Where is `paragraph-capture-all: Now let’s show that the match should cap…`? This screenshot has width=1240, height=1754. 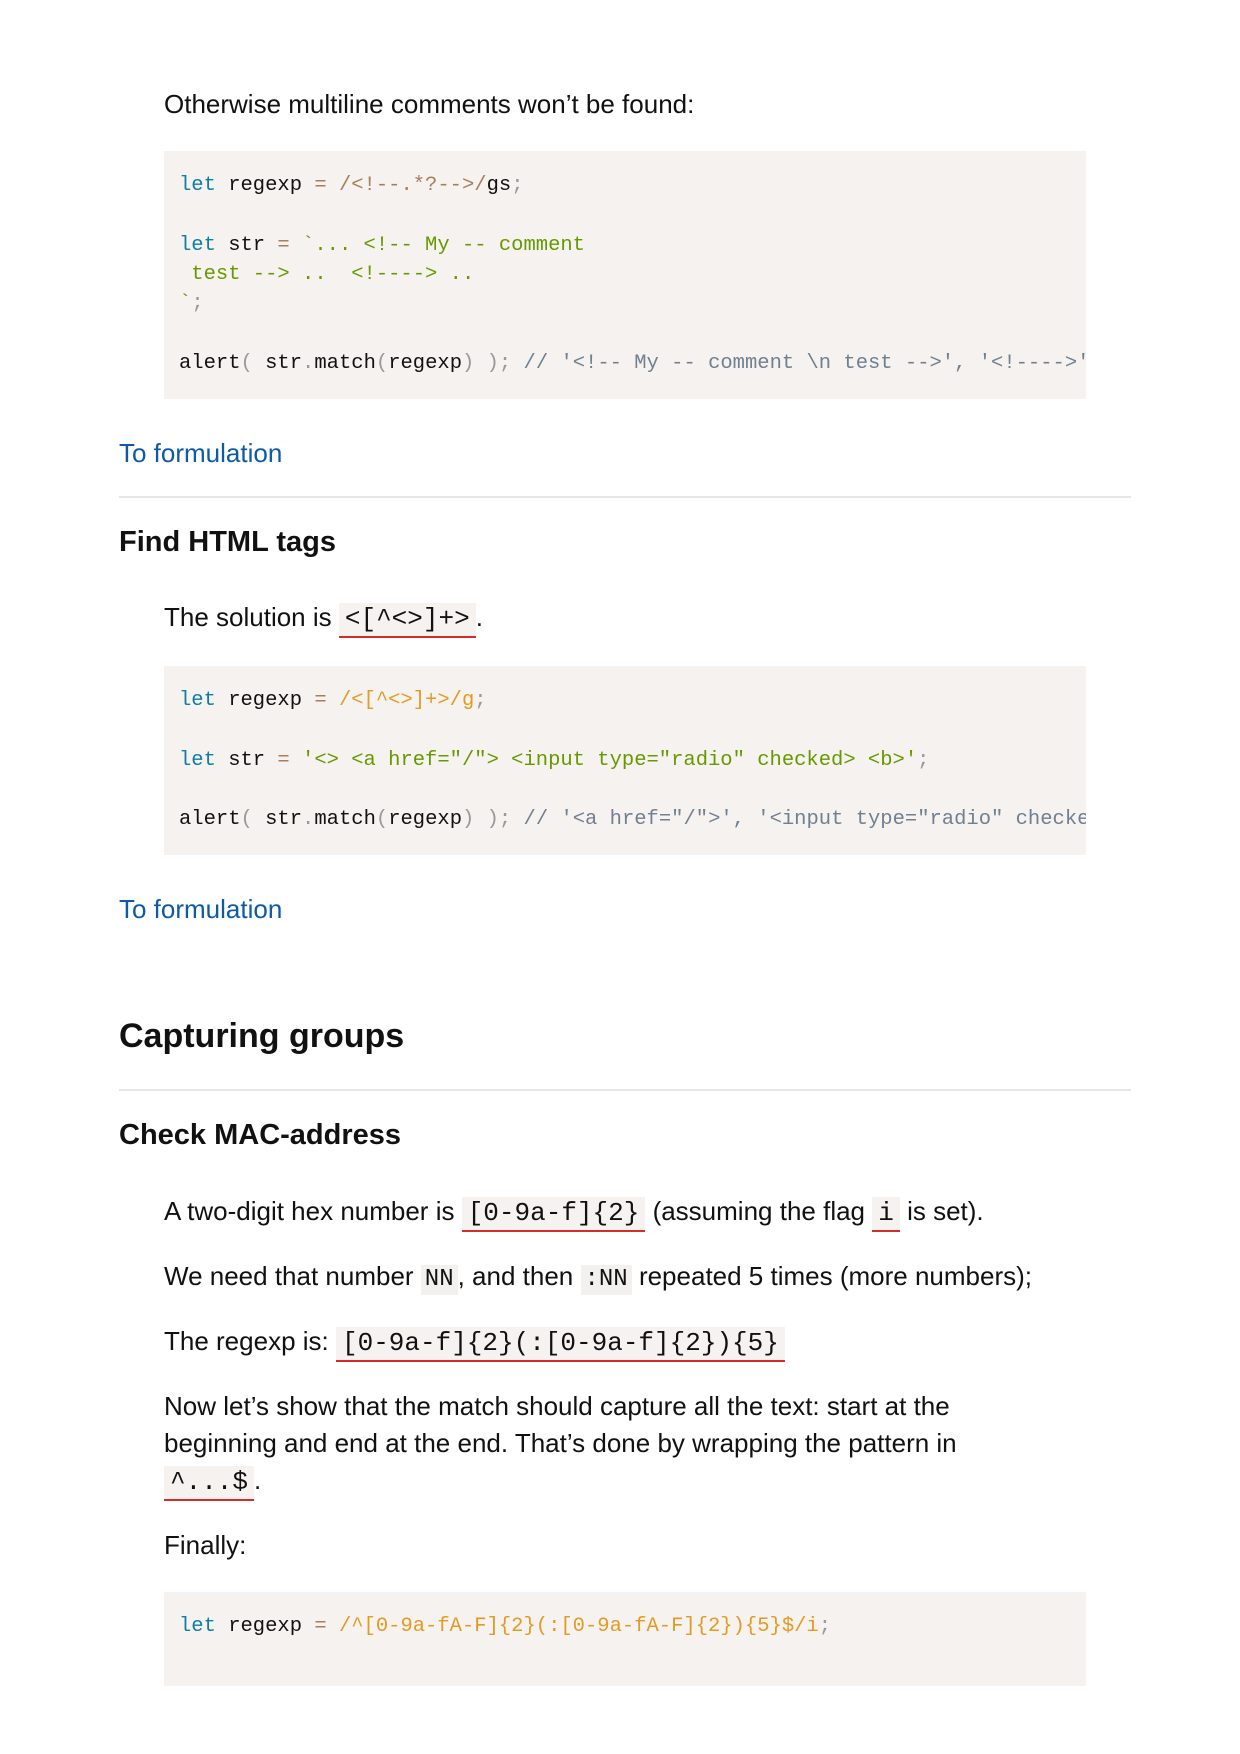 paragraph-capture-all: Now let’s show that the match should cap… is located at coordinates (560, 1444).